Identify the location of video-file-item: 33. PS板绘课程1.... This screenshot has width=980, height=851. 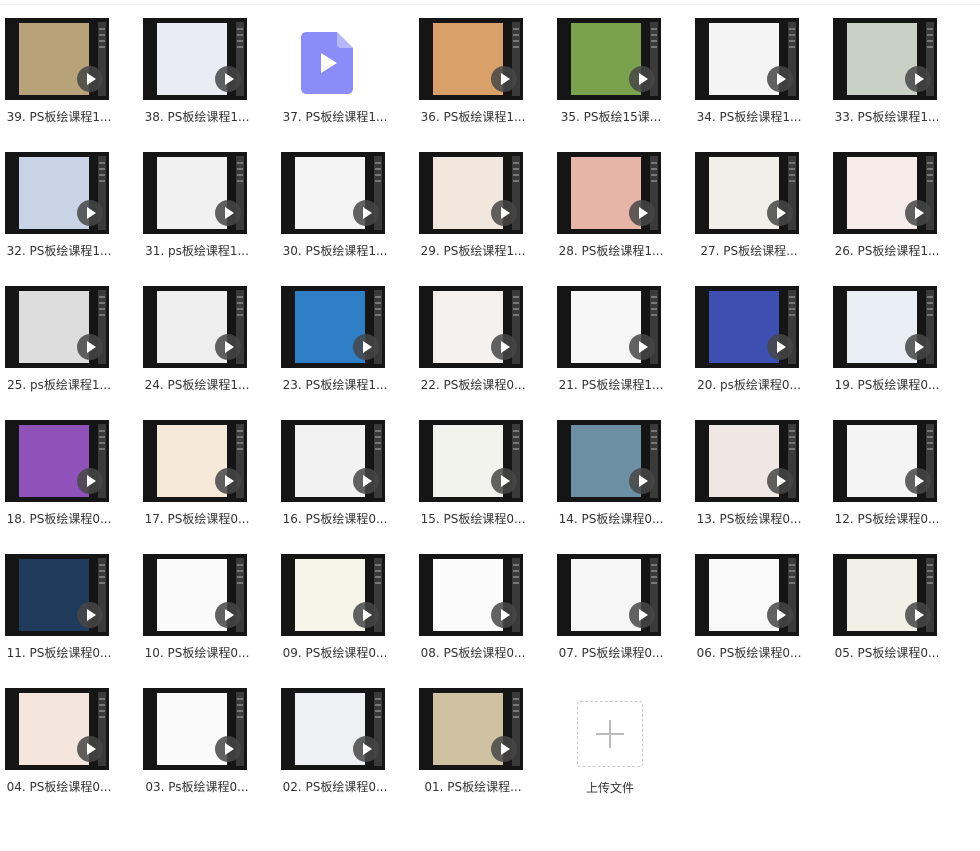
(897, 62).